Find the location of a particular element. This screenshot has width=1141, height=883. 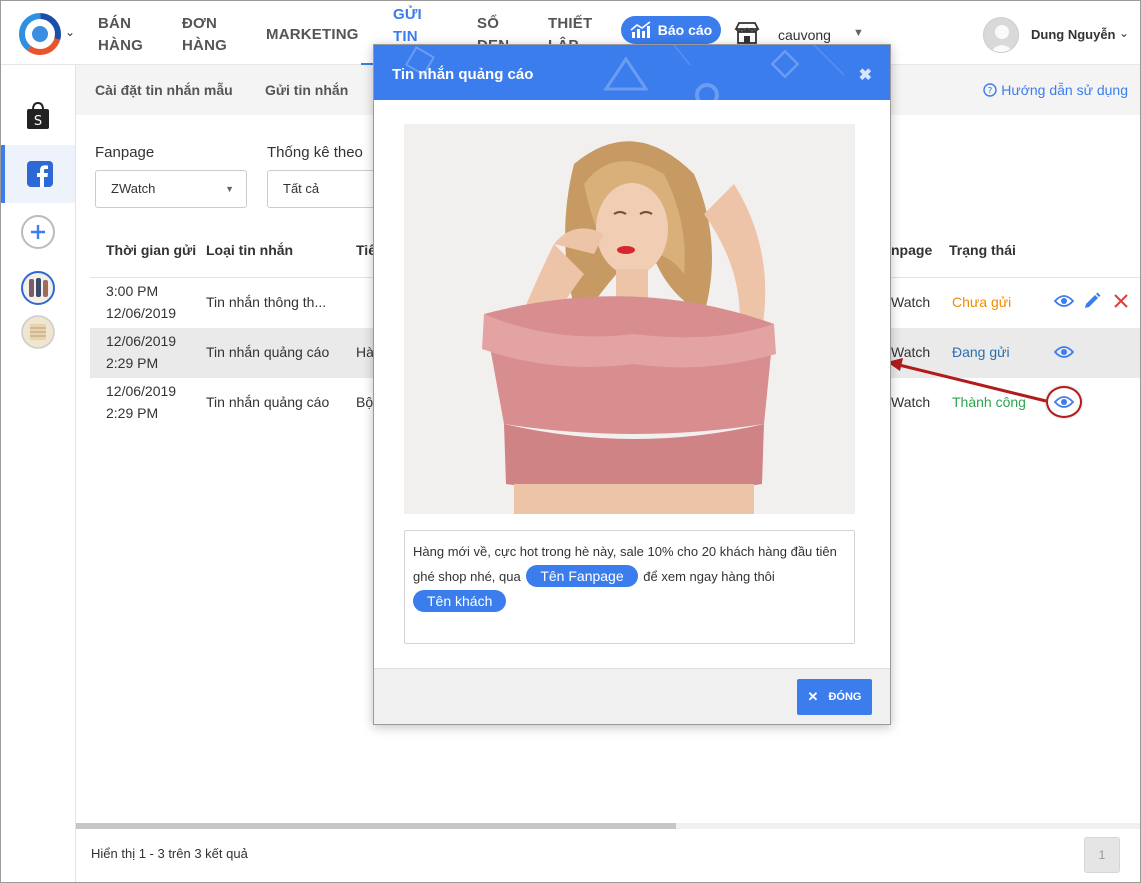

nav-gui-tin: GỬI TIN is located at coordinates (407, 26).